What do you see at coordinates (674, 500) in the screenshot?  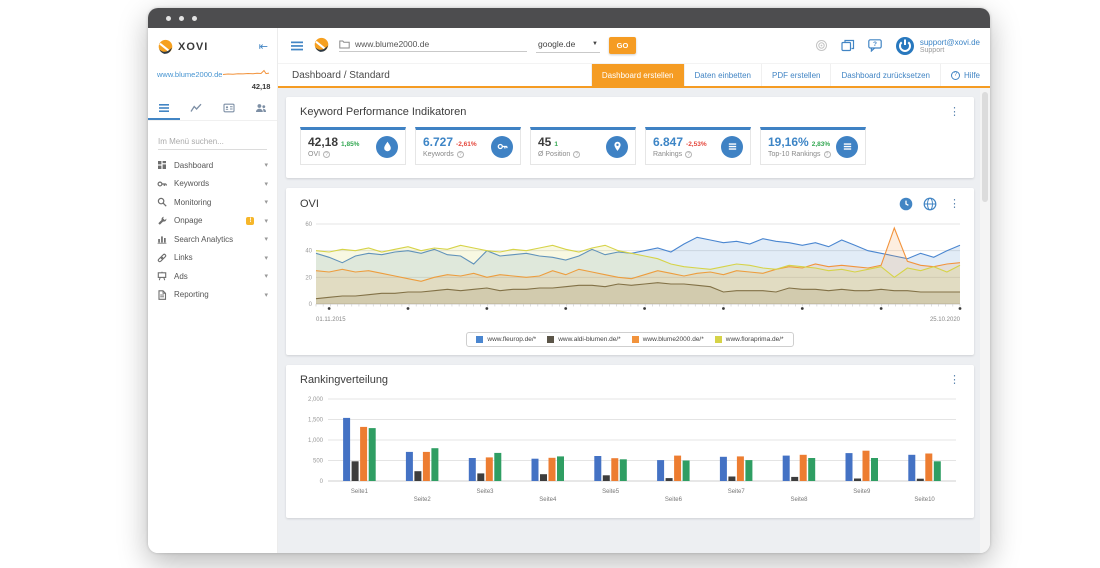 I see `svg-text: Seite6` at bounding box center [674, 500].